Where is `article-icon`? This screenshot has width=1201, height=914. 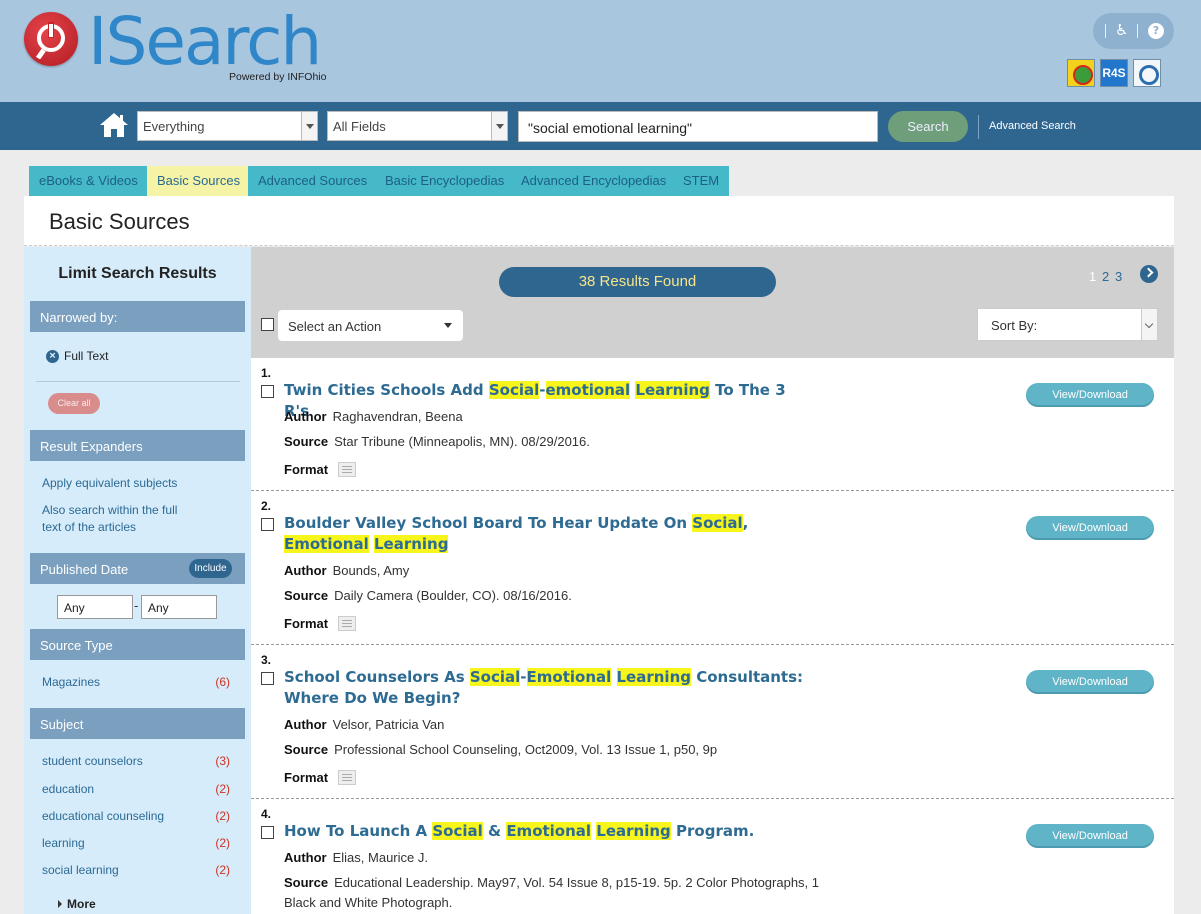
article-icon is located at coordinates (347, 777).